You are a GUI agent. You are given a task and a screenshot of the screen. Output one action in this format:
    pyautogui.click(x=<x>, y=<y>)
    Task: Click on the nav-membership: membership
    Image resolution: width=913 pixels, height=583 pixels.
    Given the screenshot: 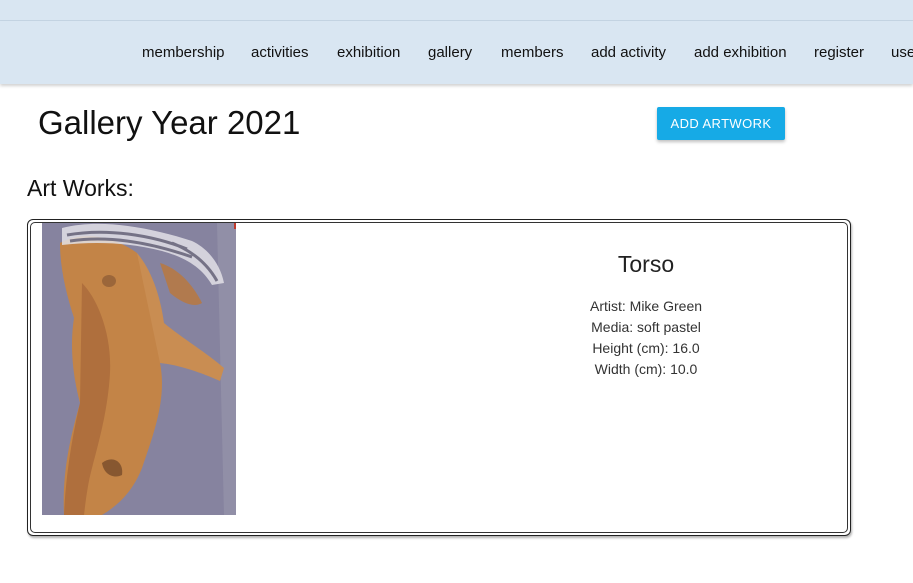 What is the action you would take?
    pyautogui.click(x=183, y=52)
    